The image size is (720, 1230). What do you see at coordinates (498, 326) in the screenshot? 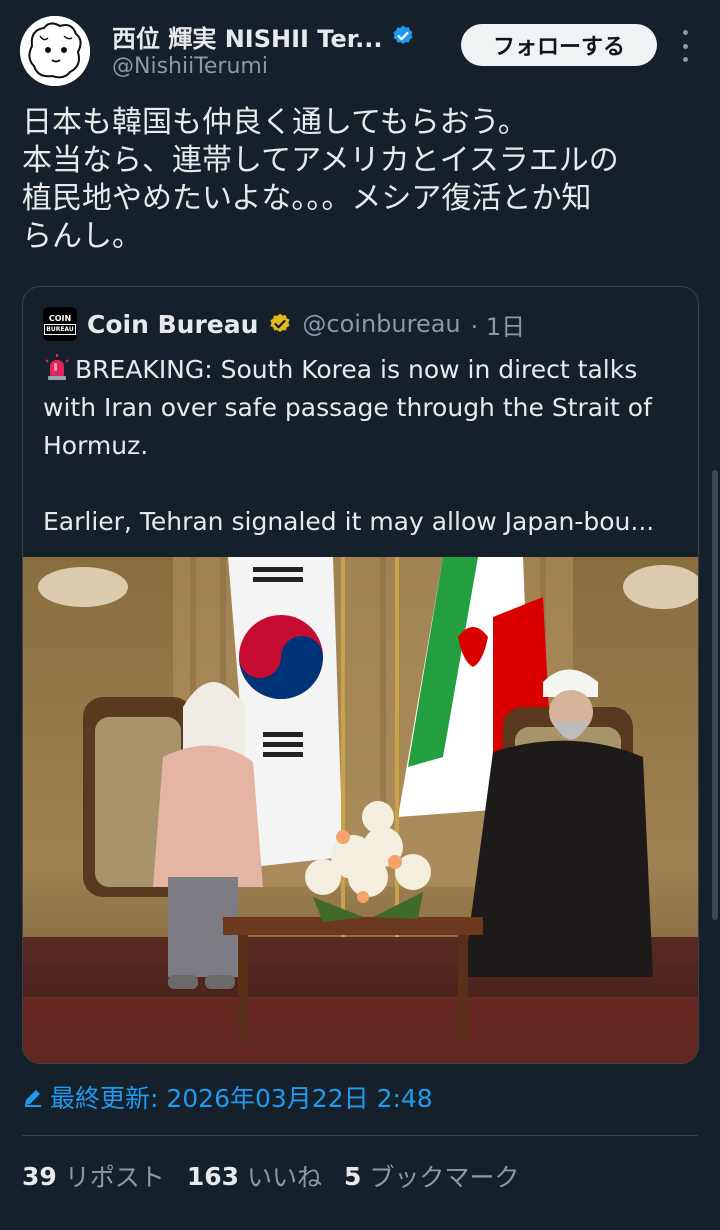
I see `quoted-tweet-time: · 1日` at bounding box center [498, 326].